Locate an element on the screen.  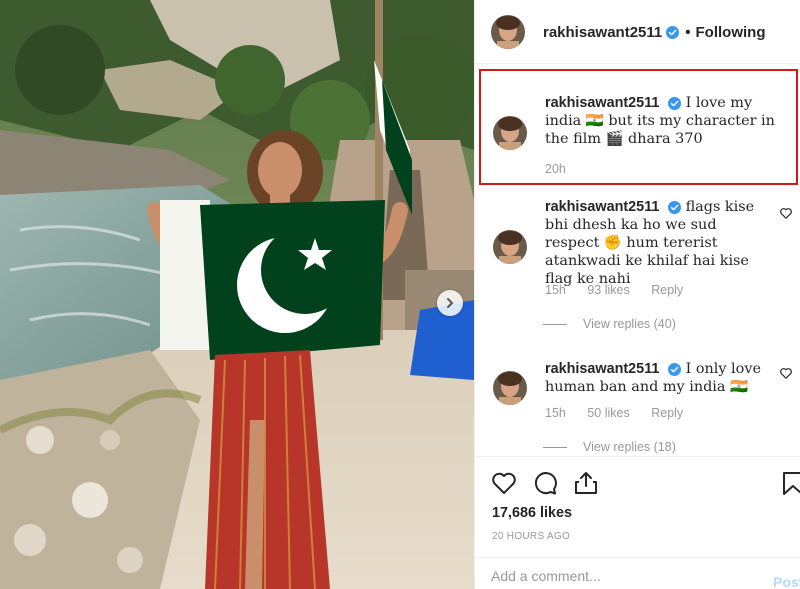
comment-meta: 20h is located at coordinates (564, 169).